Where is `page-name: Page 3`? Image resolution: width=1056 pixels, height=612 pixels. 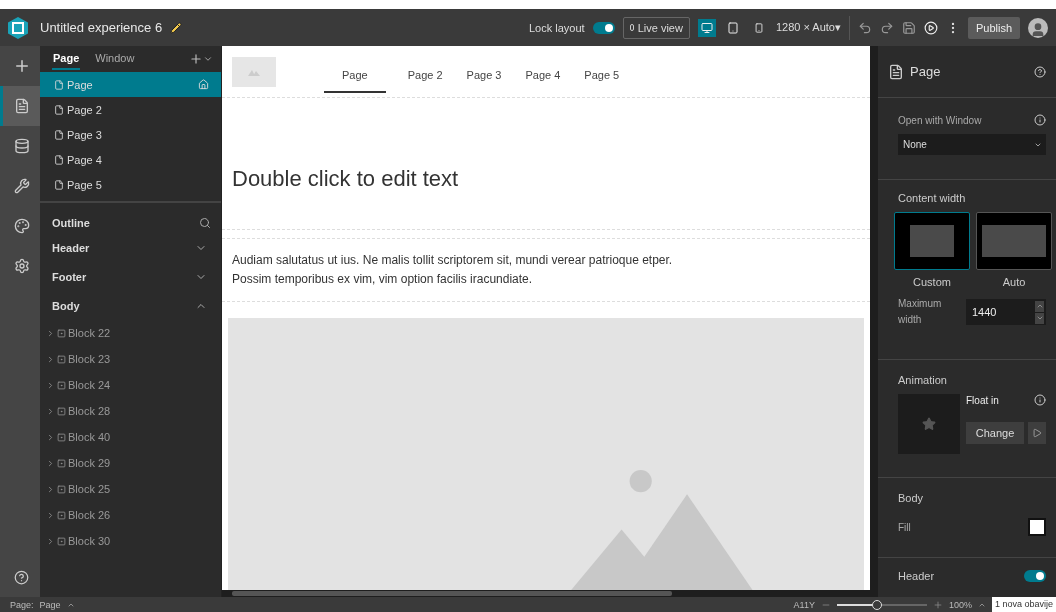
page-name: Page 3 is located at coordinates (84, 134).